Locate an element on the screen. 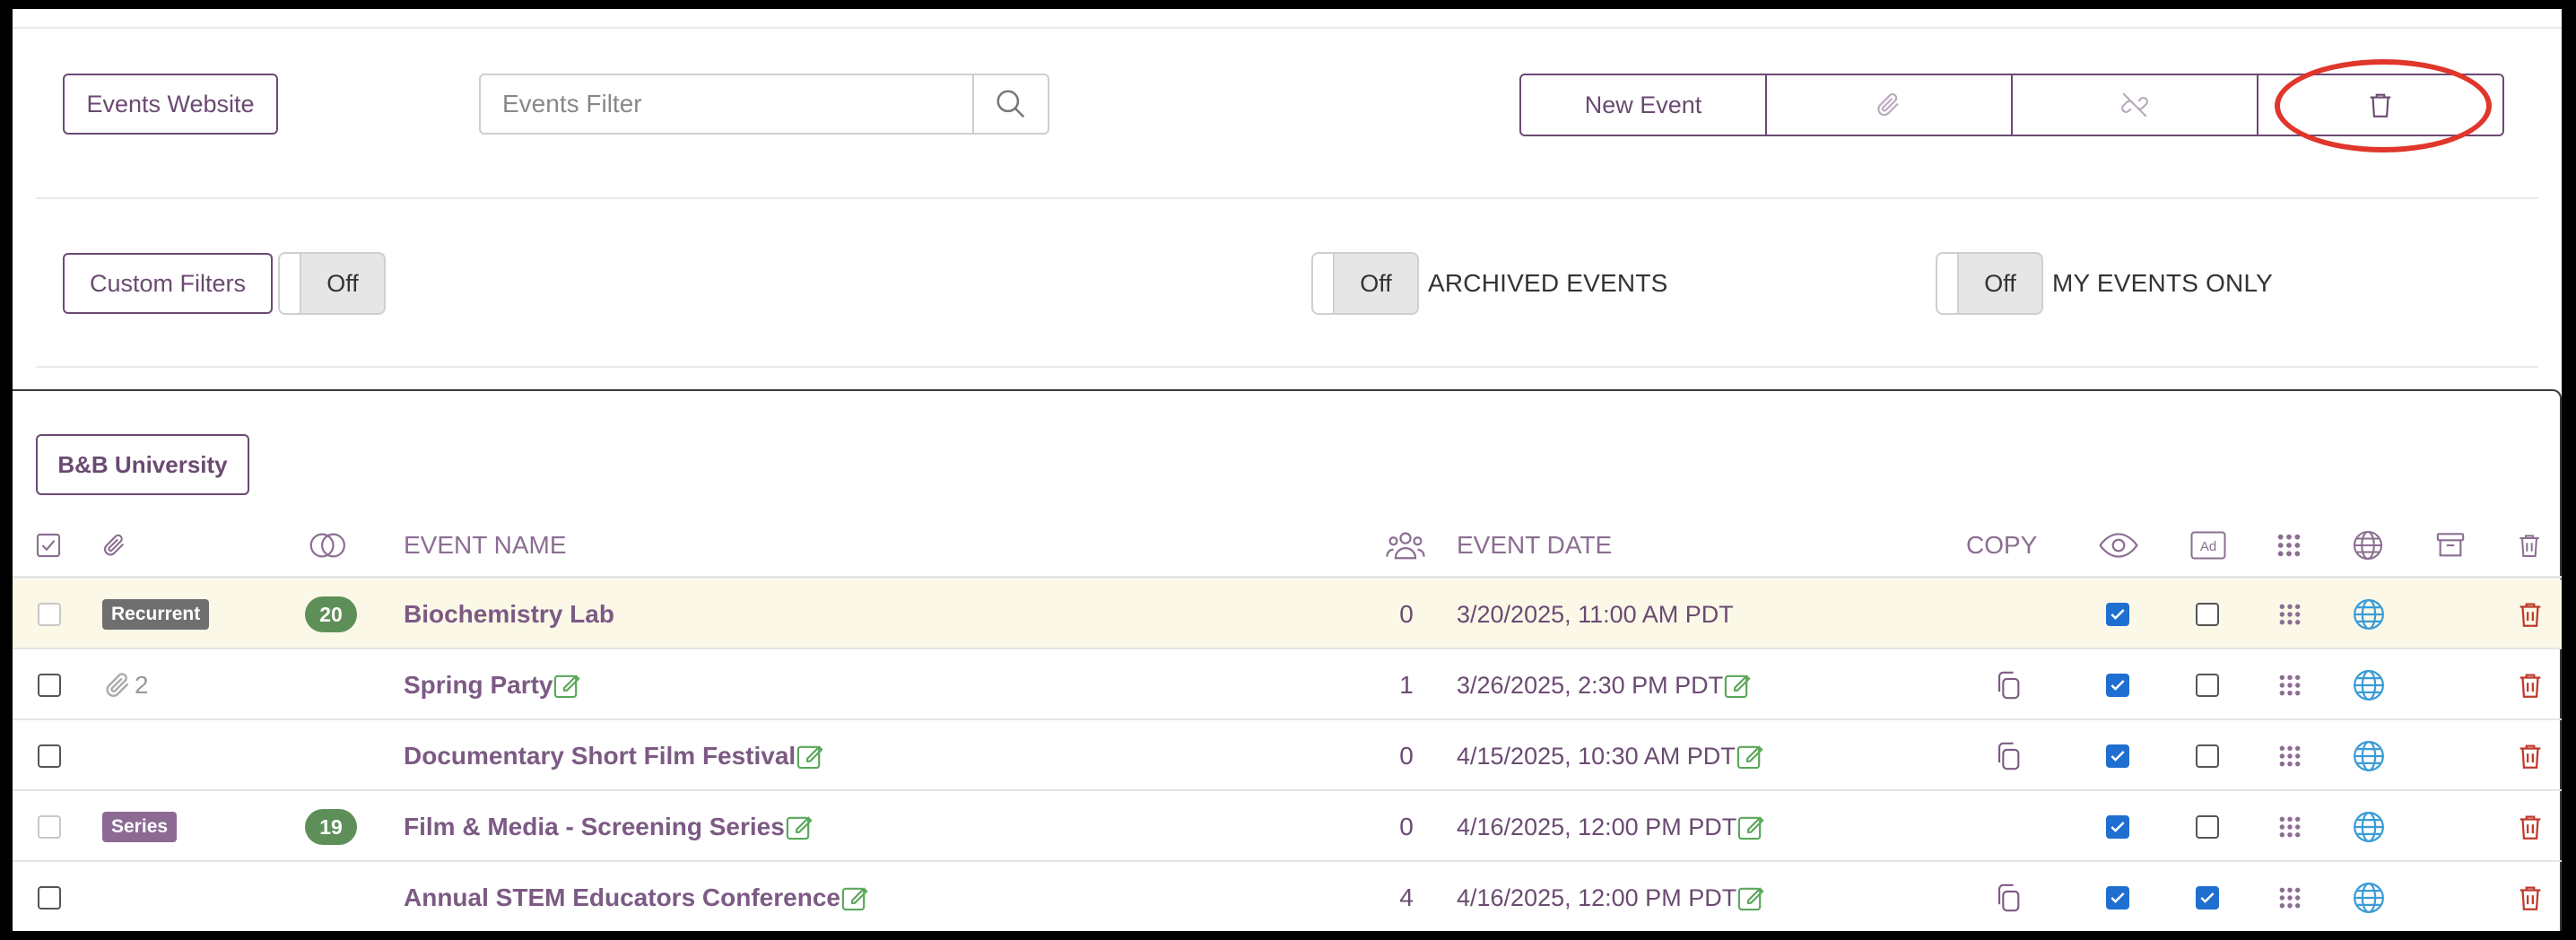 This screenshot has width=2576, height=940. event-name-header: EVENT NAME is located at coordinates (485, 545).